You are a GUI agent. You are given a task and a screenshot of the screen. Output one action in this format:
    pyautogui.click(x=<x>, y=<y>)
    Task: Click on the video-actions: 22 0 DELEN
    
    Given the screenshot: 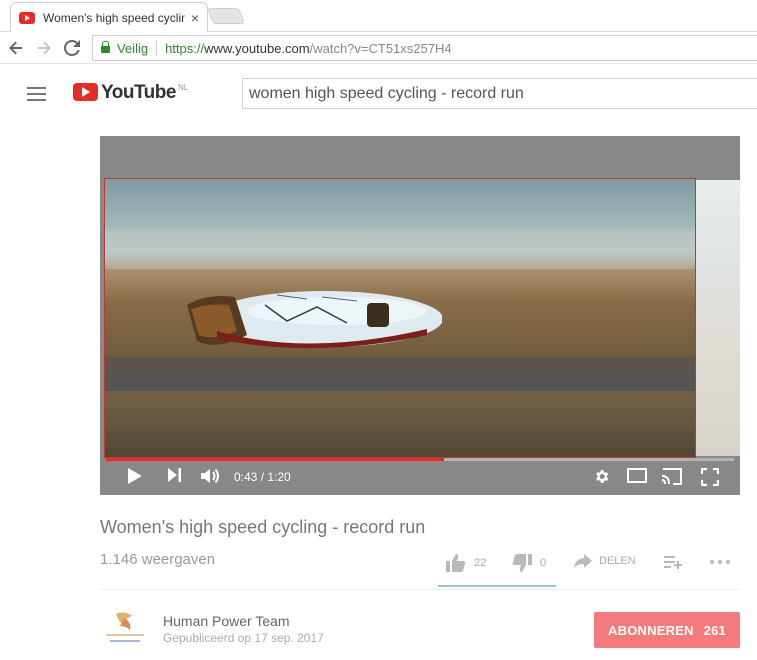 What is the action you would take?
    pyautogui.click(x=590, y=563)
    